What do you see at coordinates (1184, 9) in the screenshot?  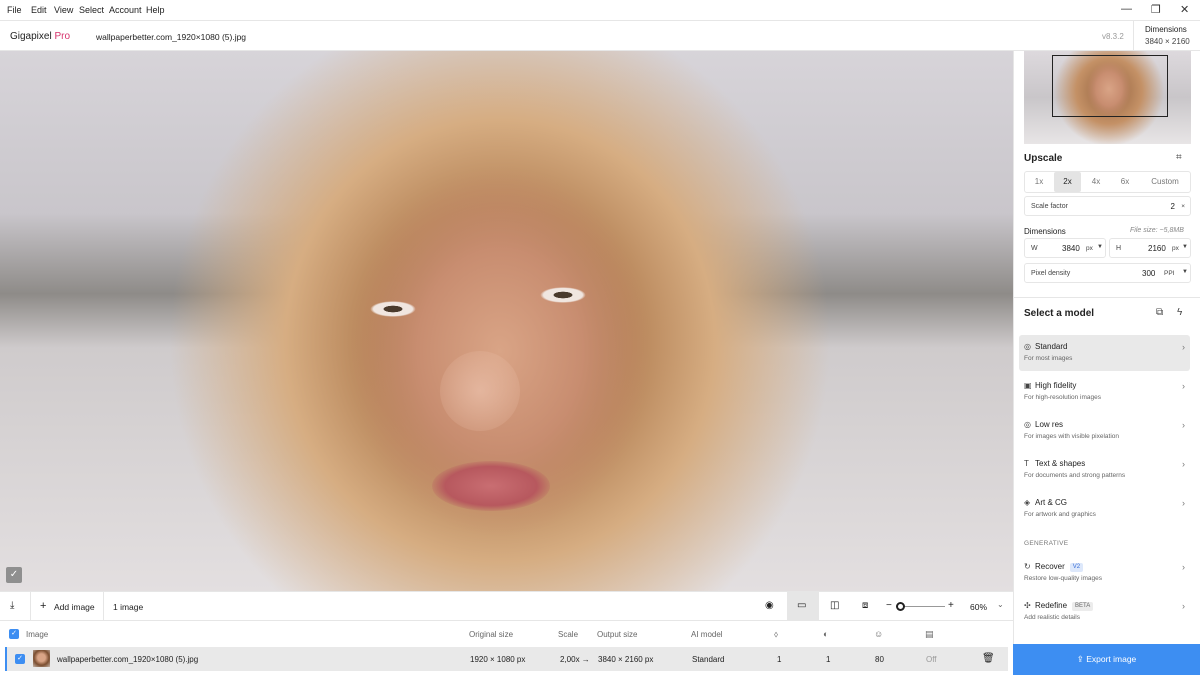 I see `close-icon: ✕` at bounding box center [1184, 9].